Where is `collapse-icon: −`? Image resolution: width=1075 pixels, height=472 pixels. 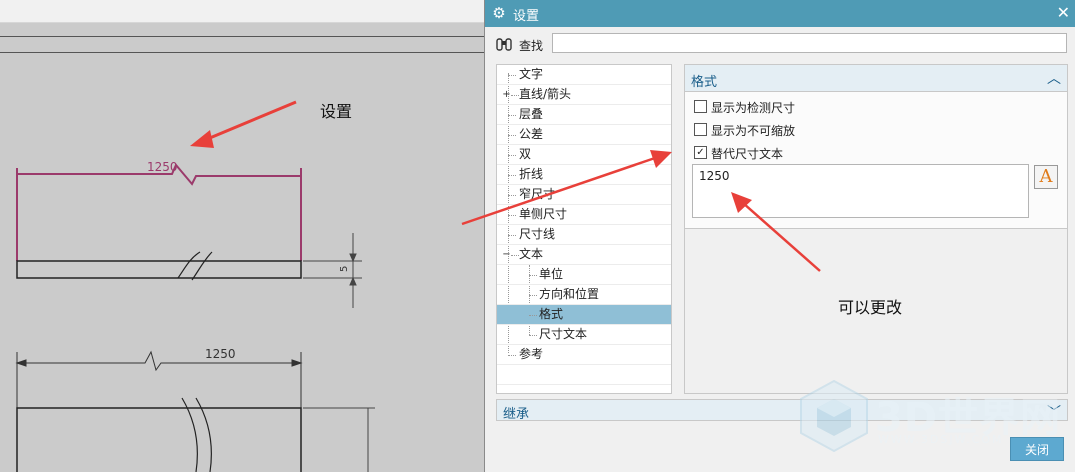
collapse-icon: − is located at coordinates (506, 255).